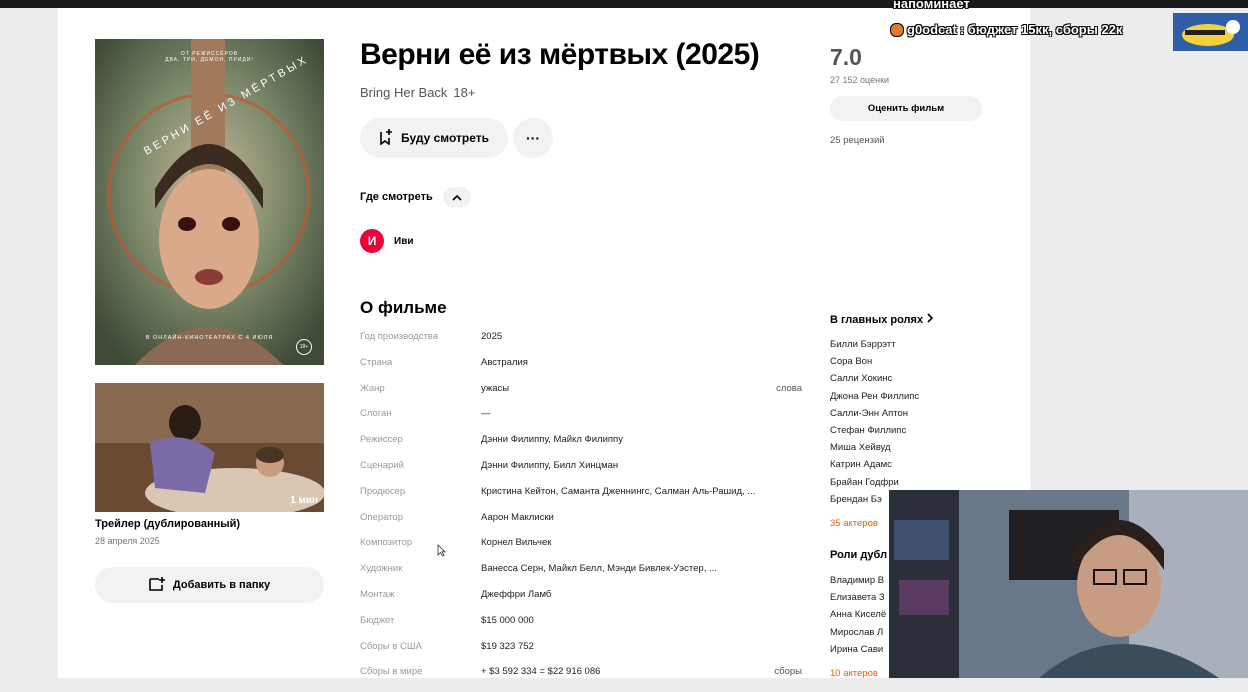 The width and height of the screenshot is (1248, 692). Describe the element at coordinates (858, 555) in the screenshot. I see `dubbing-heading: Роли дубл` at that location.